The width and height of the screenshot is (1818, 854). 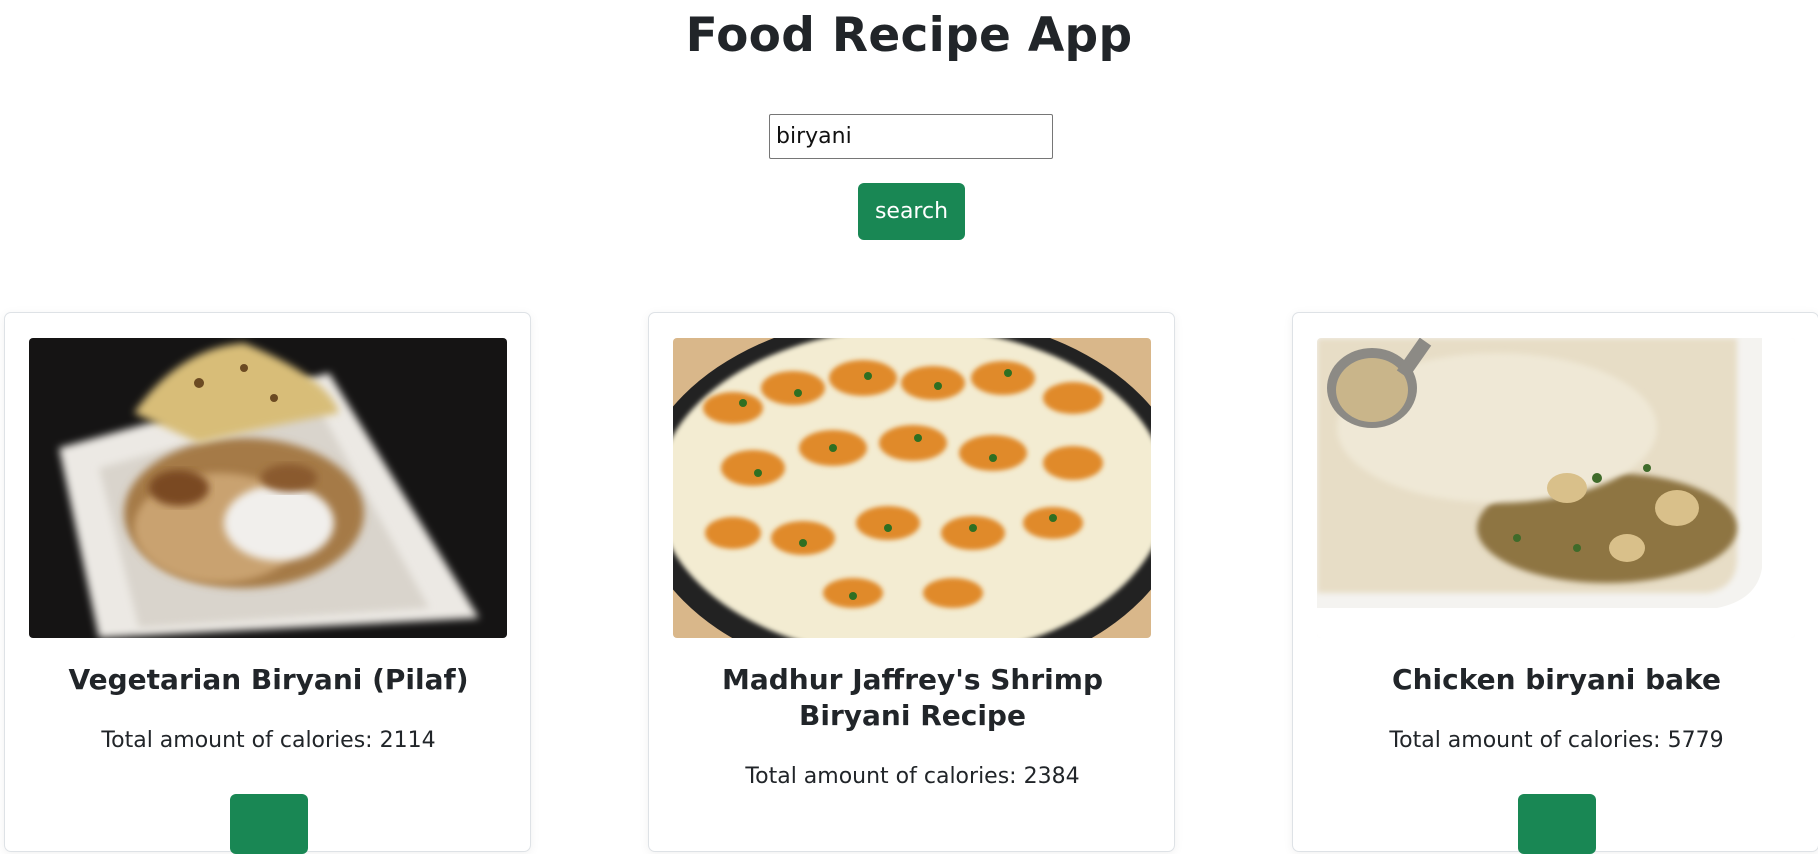 What do you see at coordinates (268, 679) in the screenshot?
I see `recipe-title: Vegetarian Biryani (Pilaf)` at bounding box center [268, 679].